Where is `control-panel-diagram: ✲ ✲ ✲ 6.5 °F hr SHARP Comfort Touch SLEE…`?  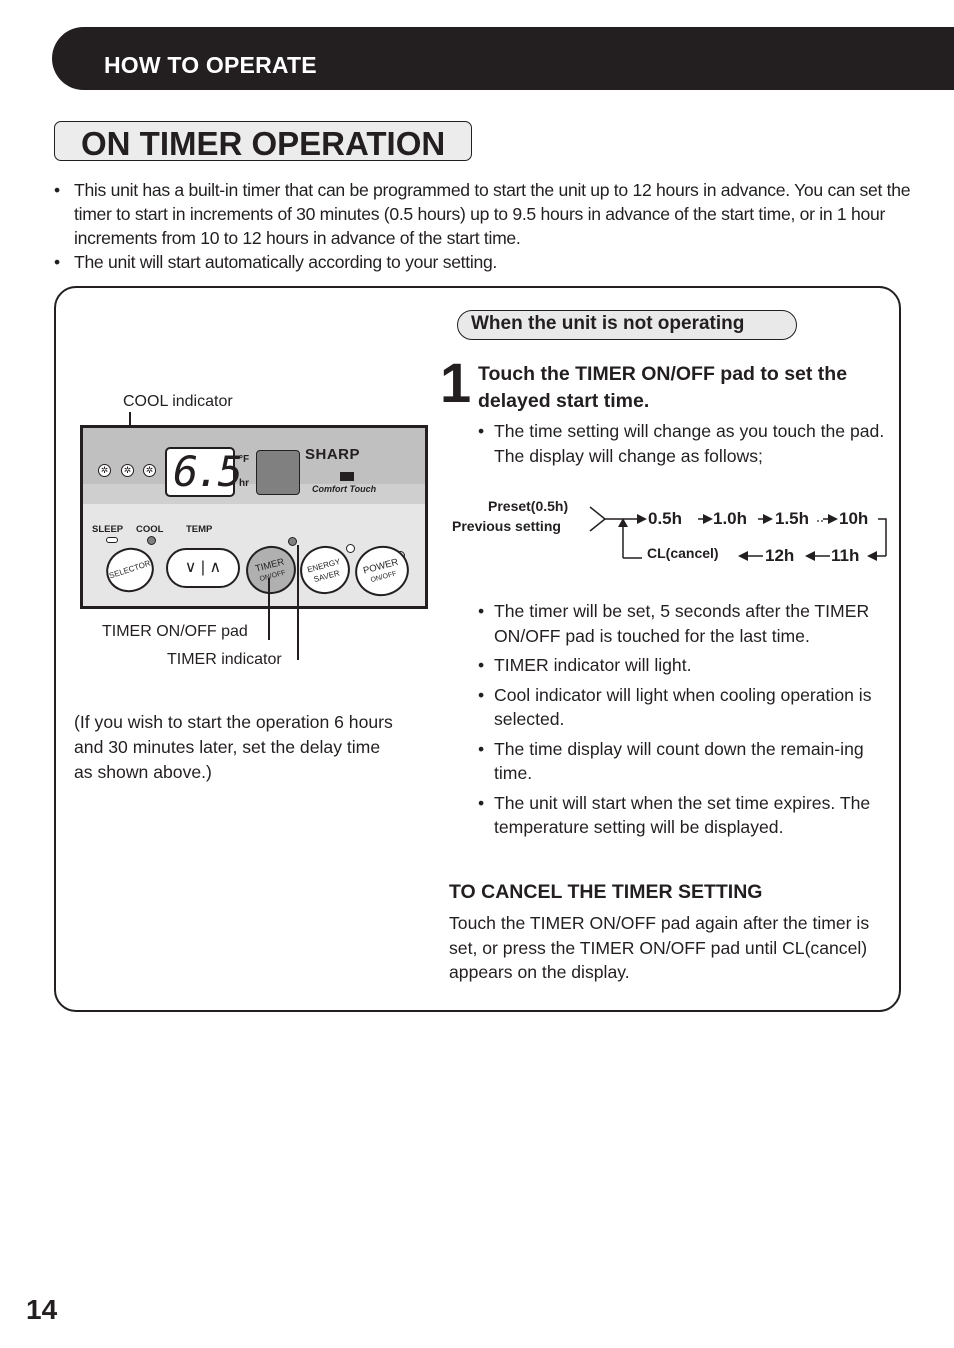 control-panel-diagram: ✲ ✲ ✲ 6.5 °F hr SHARP Comfort Touch SLEE… is located at coordinates (254, 517).